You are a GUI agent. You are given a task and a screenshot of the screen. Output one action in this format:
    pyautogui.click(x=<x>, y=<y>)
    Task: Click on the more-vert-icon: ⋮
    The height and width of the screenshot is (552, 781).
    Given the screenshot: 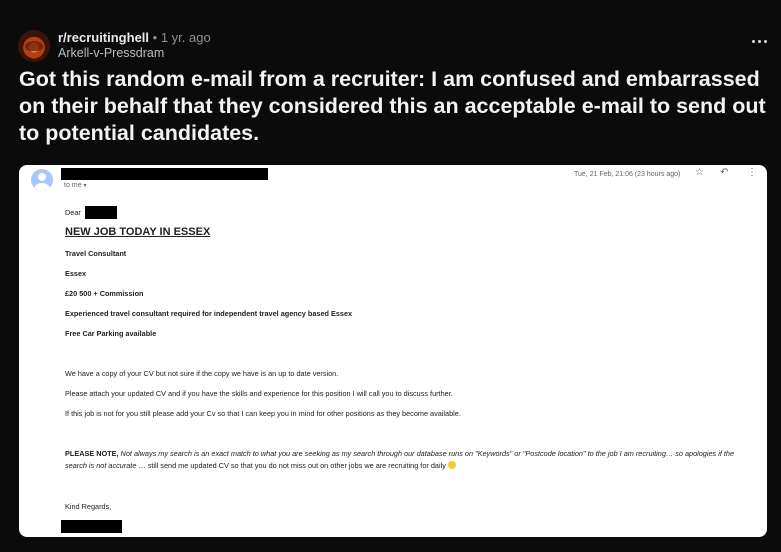 What is the action you would take?
    pyautogui.click(x=752, y=172)
    